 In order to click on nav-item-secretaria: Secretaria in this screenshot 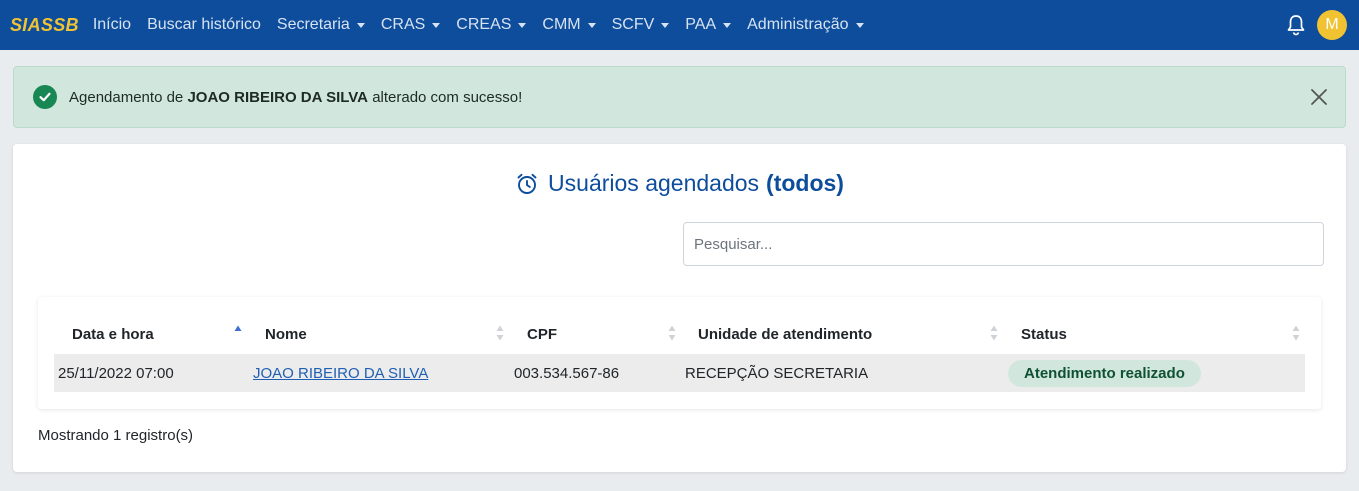, I will do `click(321, 25)`.